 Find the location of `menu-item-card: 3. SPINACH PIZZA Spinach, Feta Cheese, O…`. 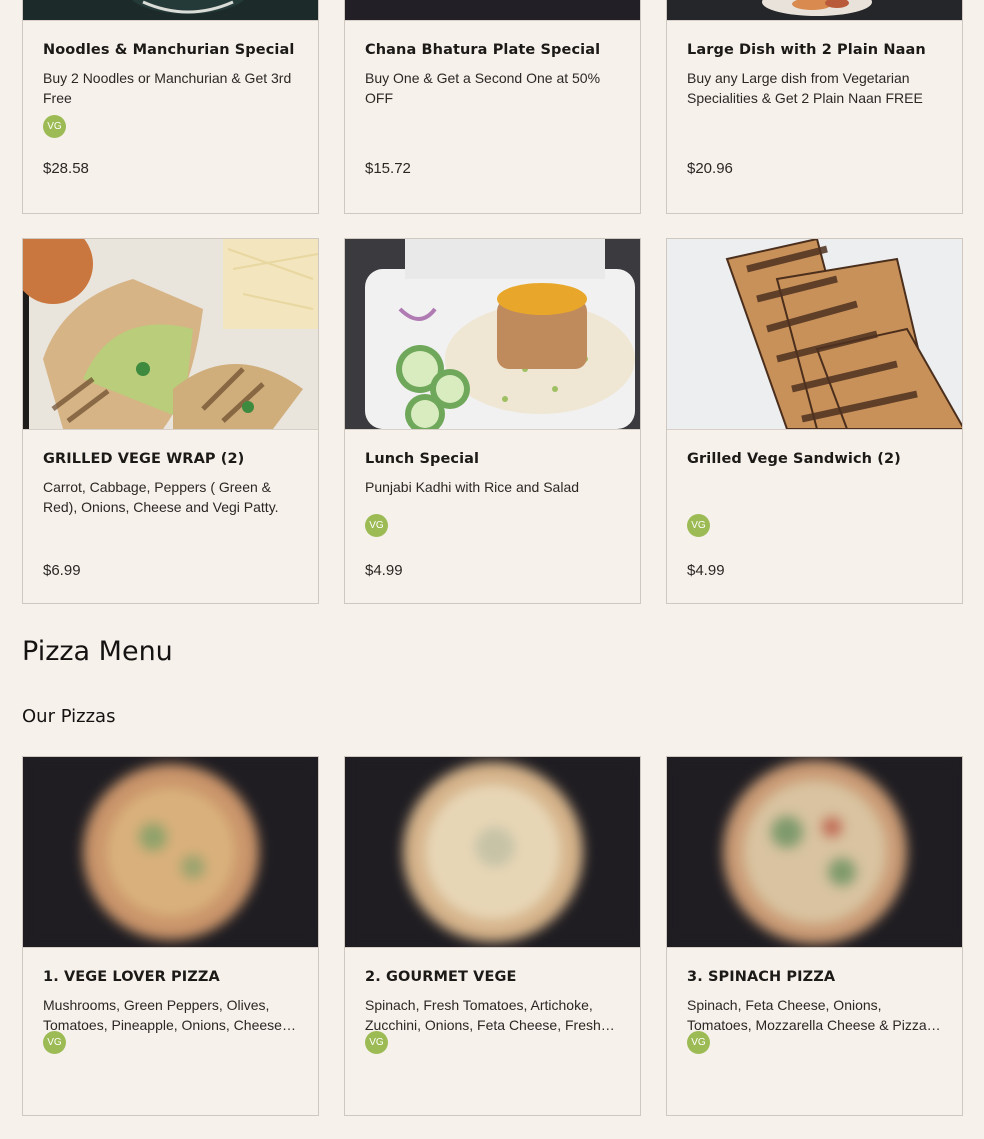

menu-item-card: 3. SPINACH PIZZA Spinach, Feta Cheese, O… is located at coordinates (814, 936).